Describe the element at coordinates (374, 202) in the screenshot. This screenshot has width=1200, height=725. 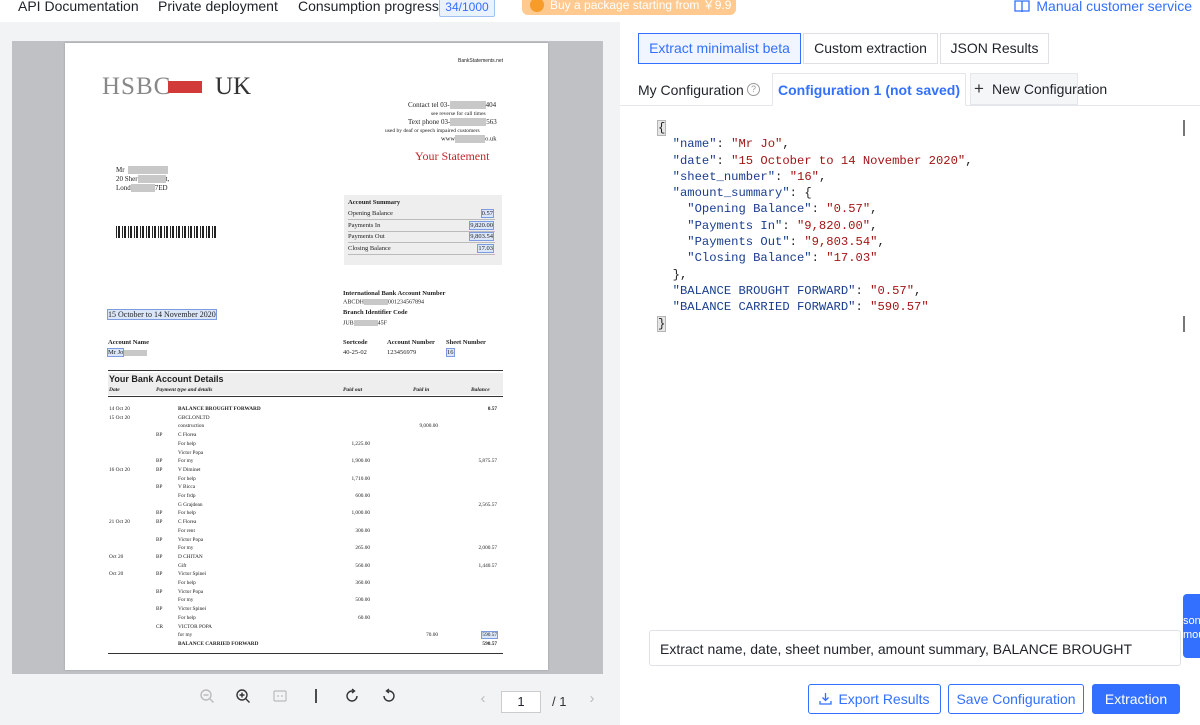
I see `summary-title: Account Summary` at that location.